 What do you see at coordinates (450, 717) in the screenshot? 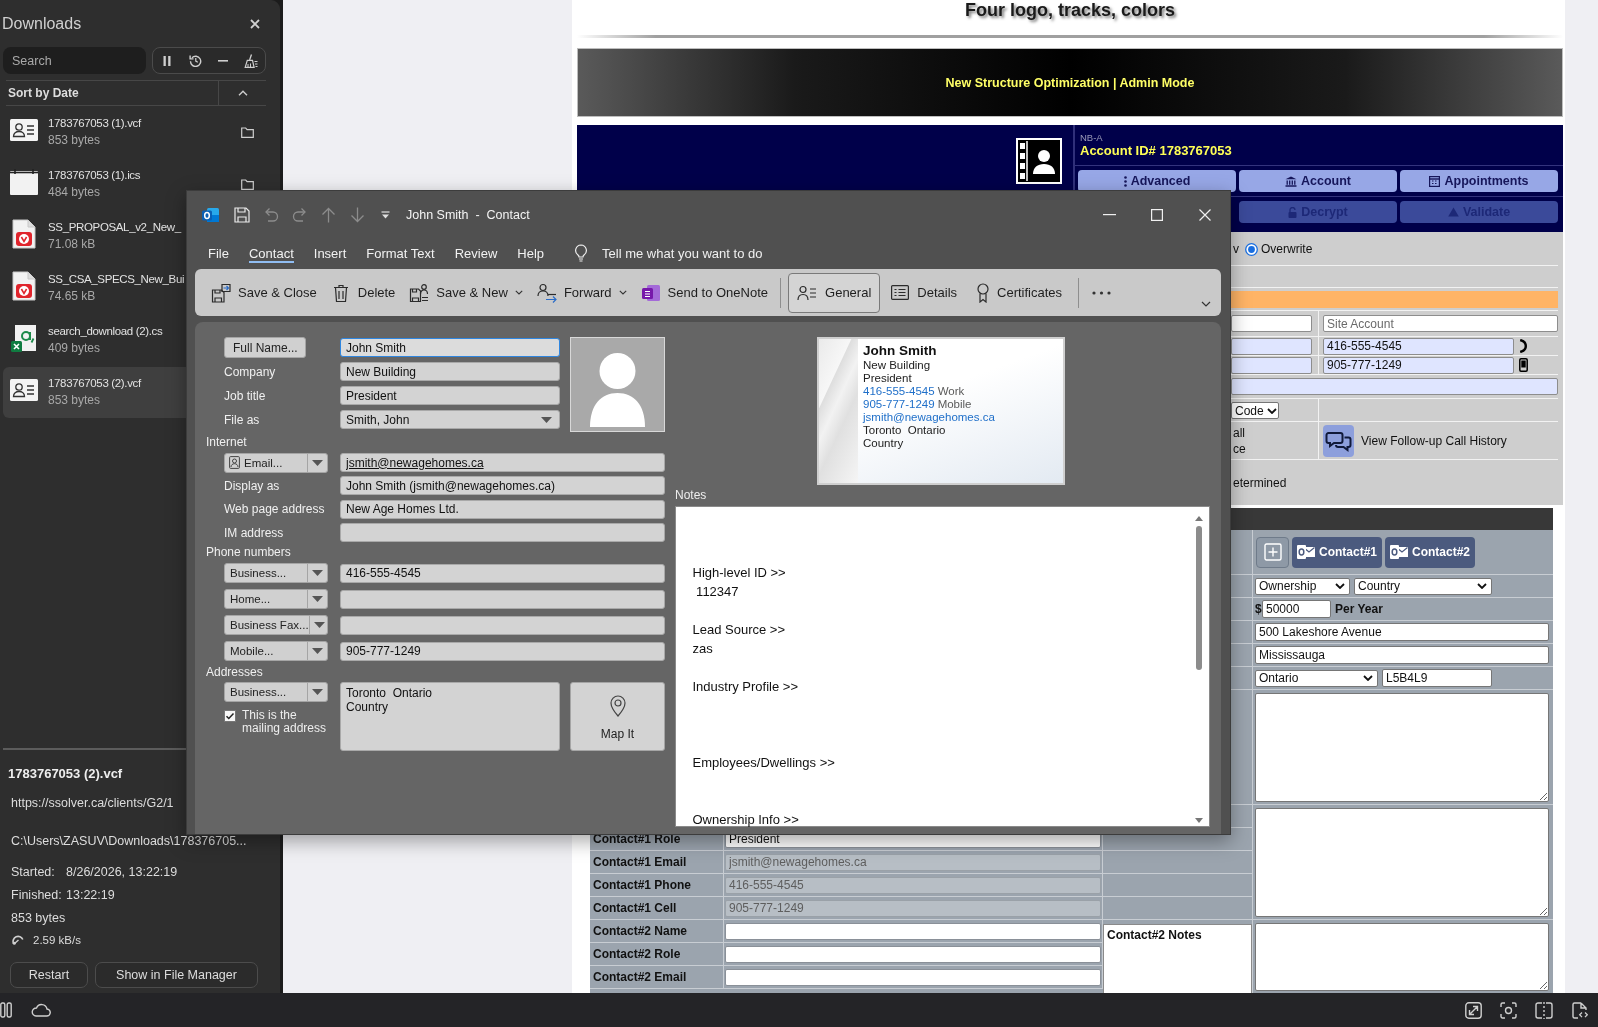
I see `address-field: Toronto Ontario Country` at bounding box center [450, 717].